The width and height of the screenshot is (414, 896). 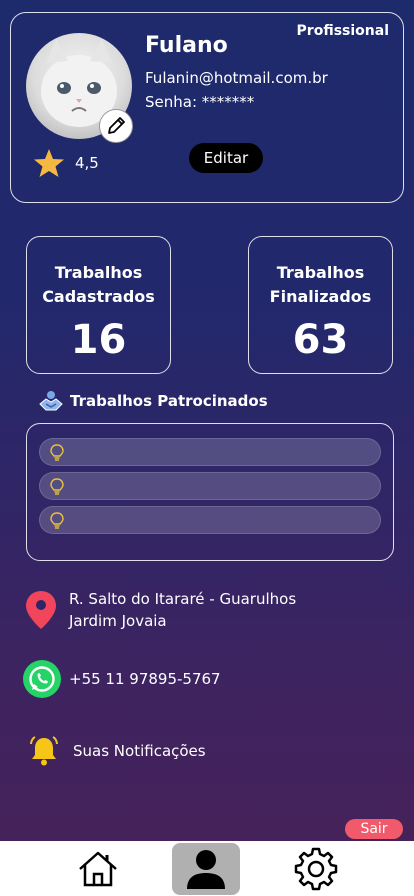 I want to click on address-line1: R. Salto do Itararé - Guarulhos, so click(x=183, y=599).